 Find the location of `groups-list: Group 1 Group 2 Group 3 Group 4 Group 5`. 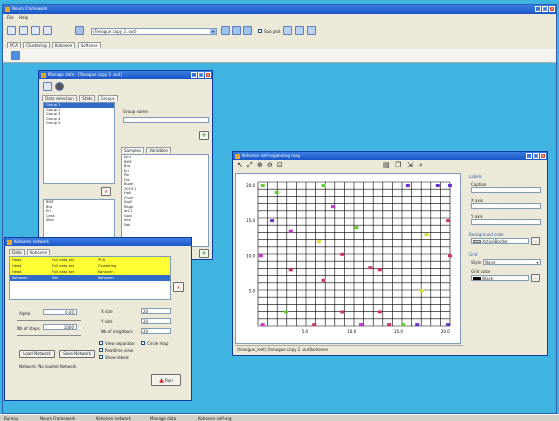

groups-list: Group 1 Group 2 Group 3 Group 4 Group 5 is located at coordinates (79, 143).